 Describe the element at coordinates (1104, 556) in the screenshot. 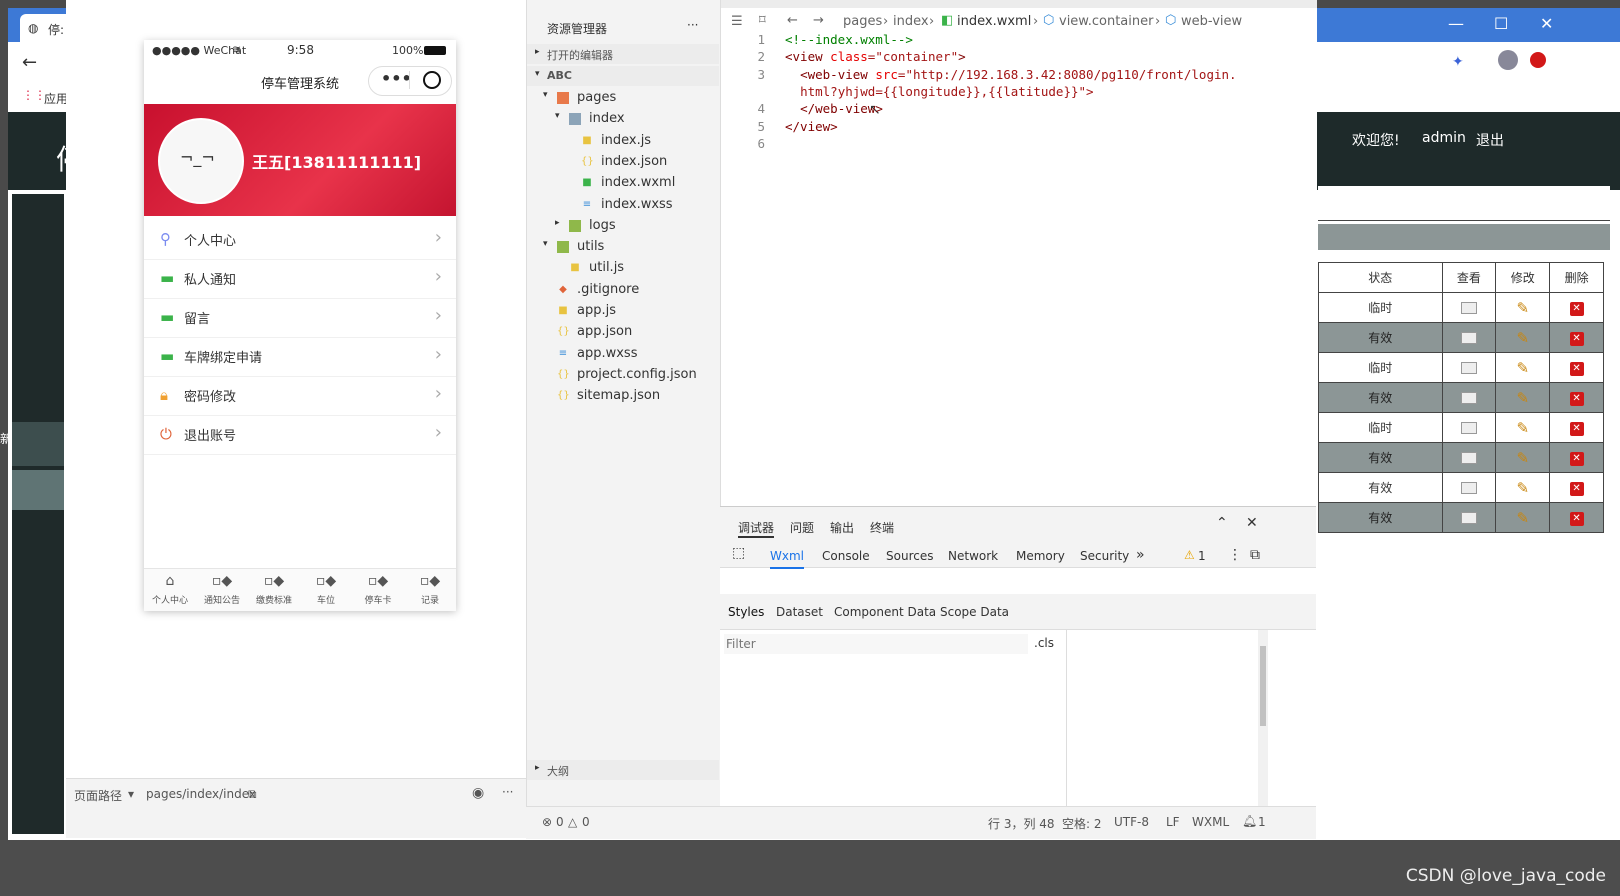

I see `devtools-subtab: Security` at that location.